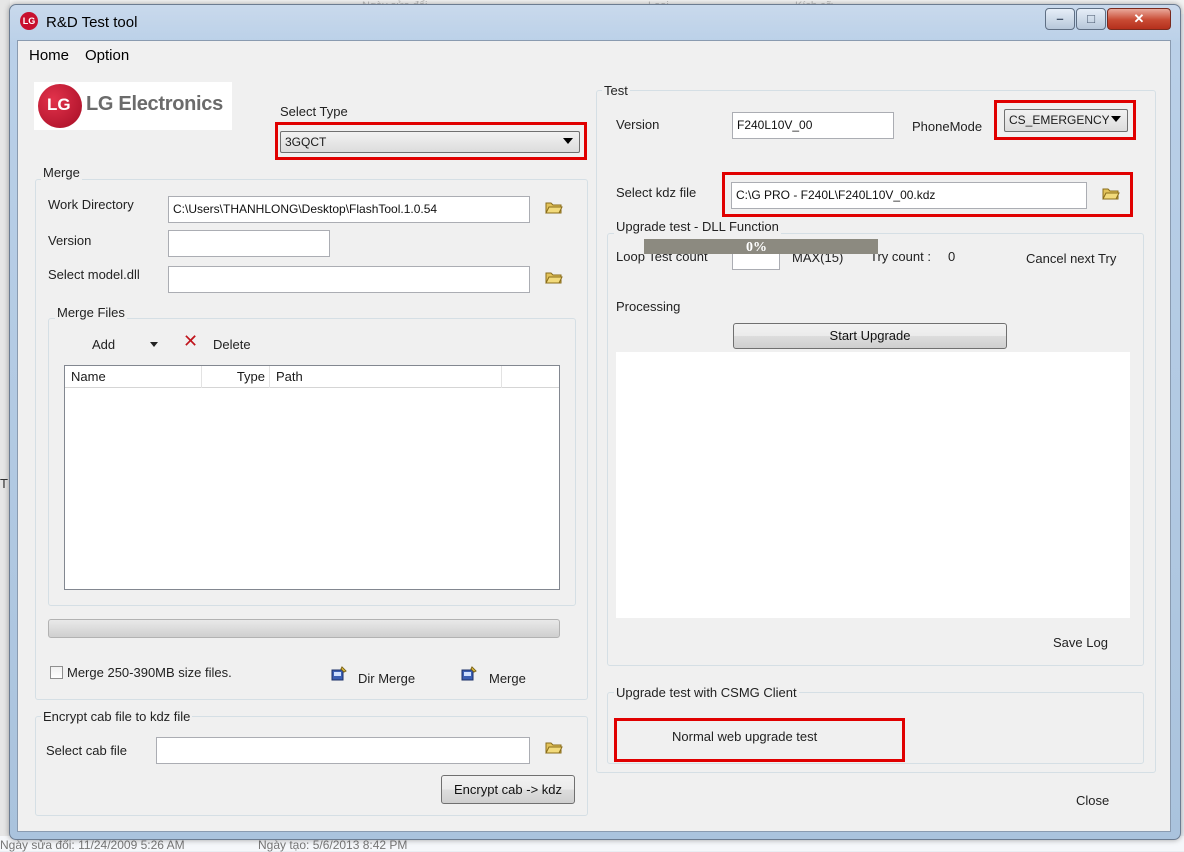 The image size is (1184, 852). Describe the element at coordinates (900, 256) in the screenshot. I see `try-count-label: Try count :` at that location.